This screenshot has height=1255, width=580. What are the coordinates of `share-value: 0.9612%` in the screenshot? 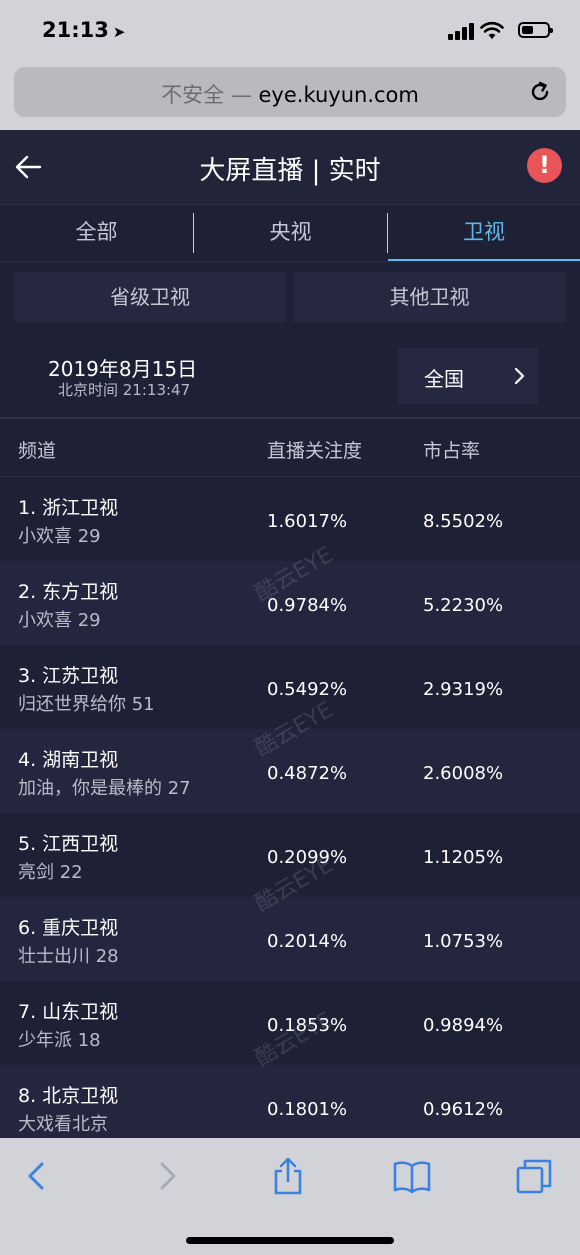 It's located at (463, 1109).